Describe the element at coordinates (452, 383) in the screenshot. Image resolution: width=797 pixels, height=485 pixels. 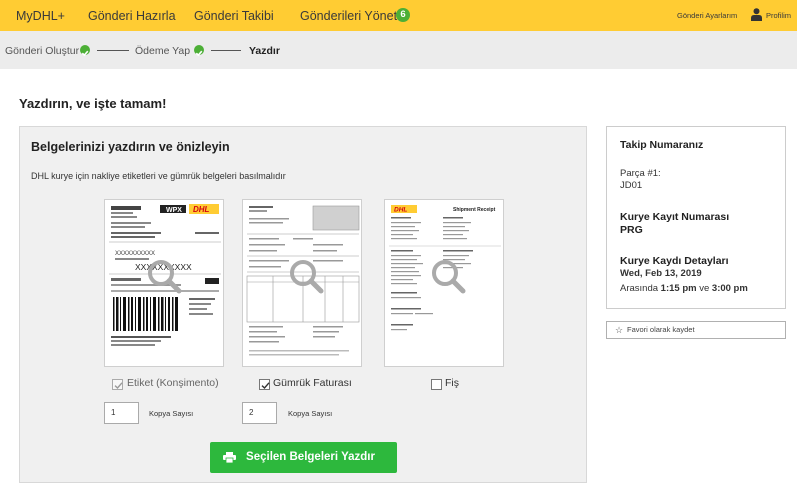
I see `receipt-checkbox-label: Fiş` at that location.